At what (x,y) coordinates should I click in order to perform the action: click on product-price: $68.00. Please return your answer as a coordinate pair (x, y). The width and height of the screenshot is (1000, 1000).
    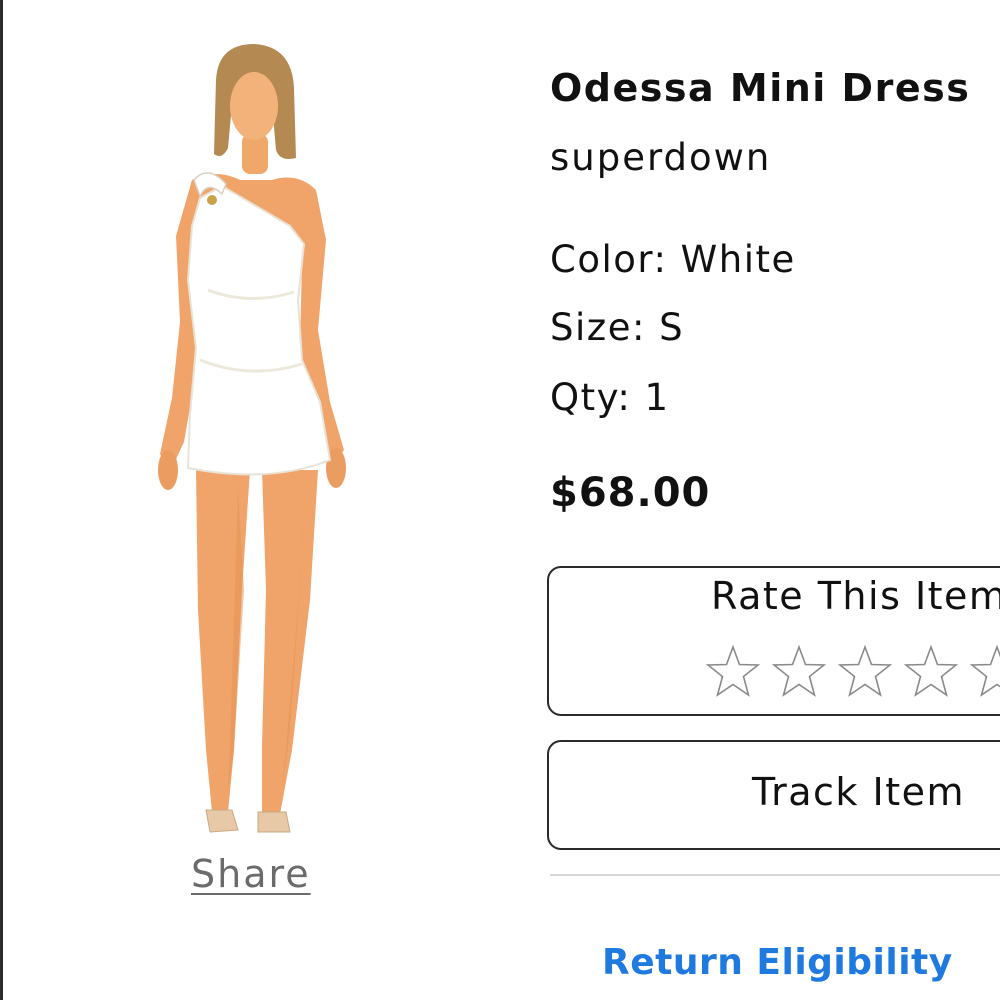
    Looking at the image, I should click on (630, 493).